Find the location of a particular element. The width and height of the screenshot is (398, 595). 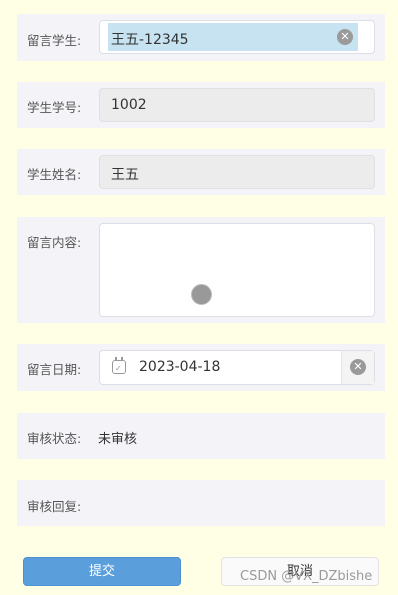

student-name-field: 王五 is located at coordinates (237, 172).